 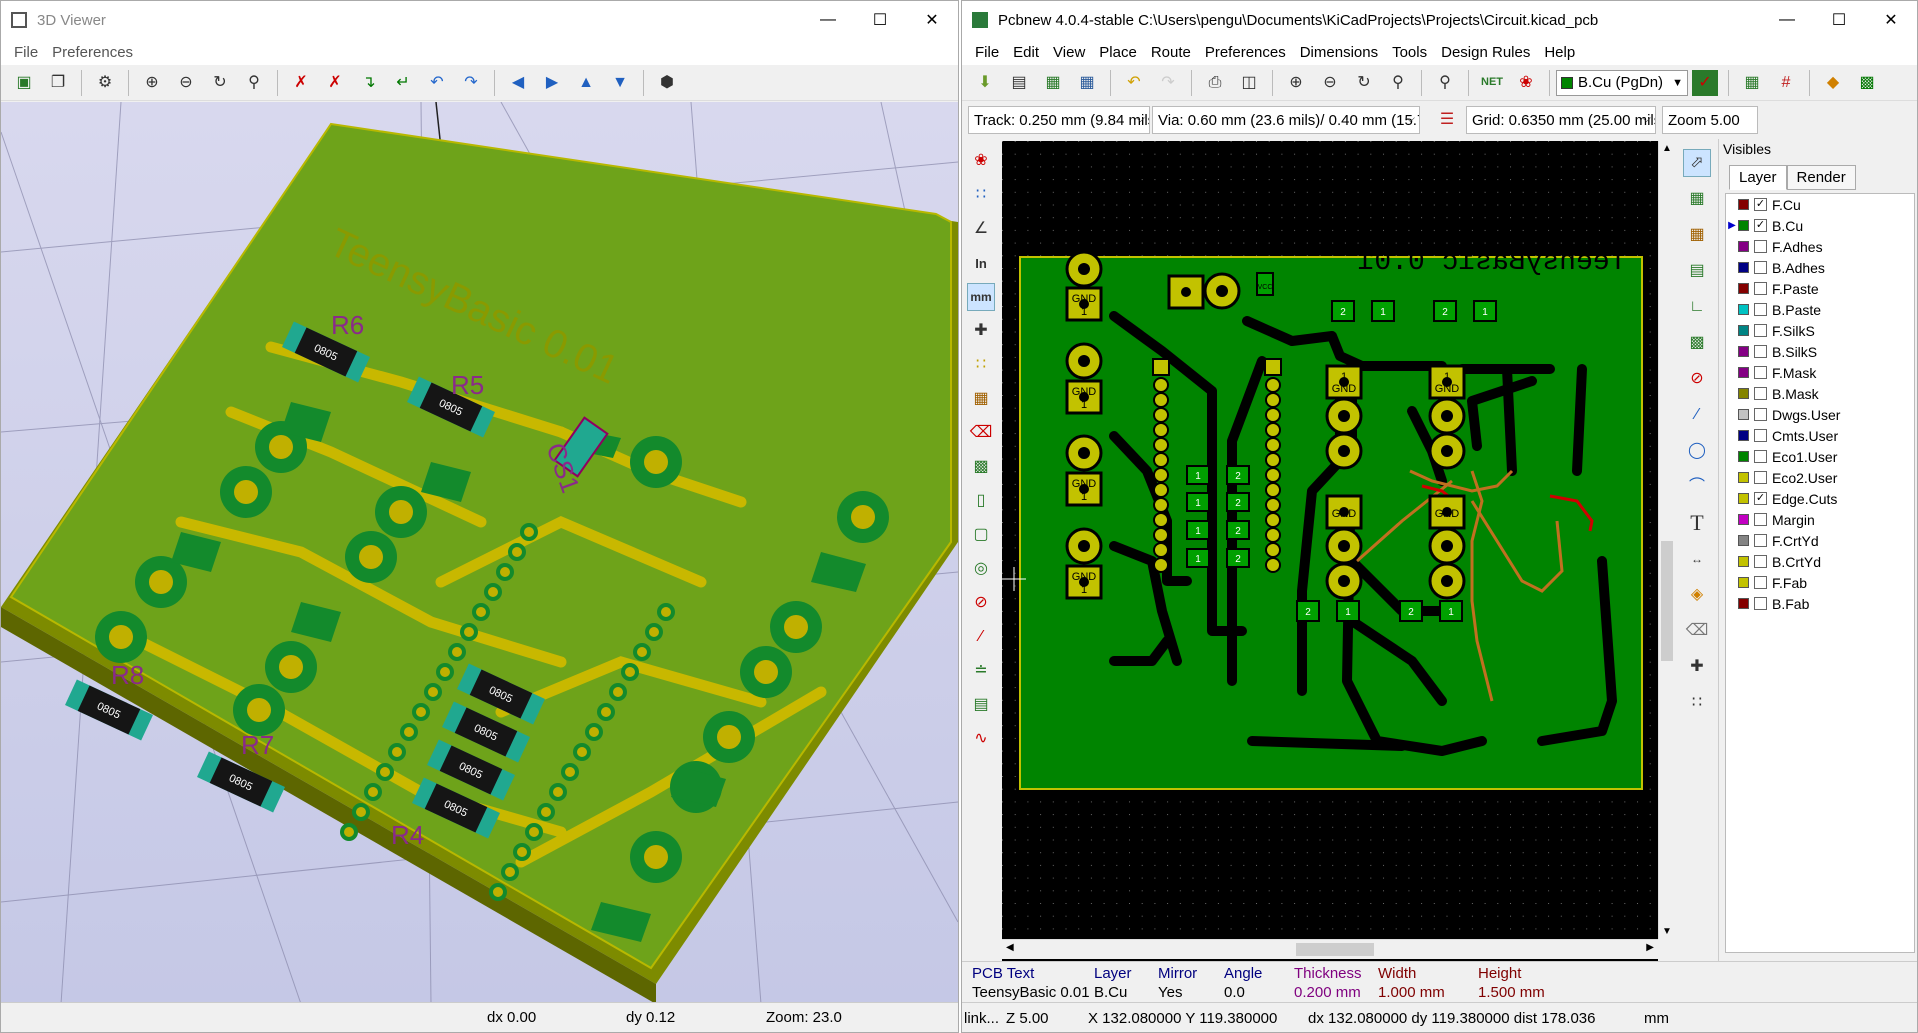 What do you see at coordinates (105, 83) in the screenshot?
I see `settings-icon: ⚙` at bounding box center [105, 83].